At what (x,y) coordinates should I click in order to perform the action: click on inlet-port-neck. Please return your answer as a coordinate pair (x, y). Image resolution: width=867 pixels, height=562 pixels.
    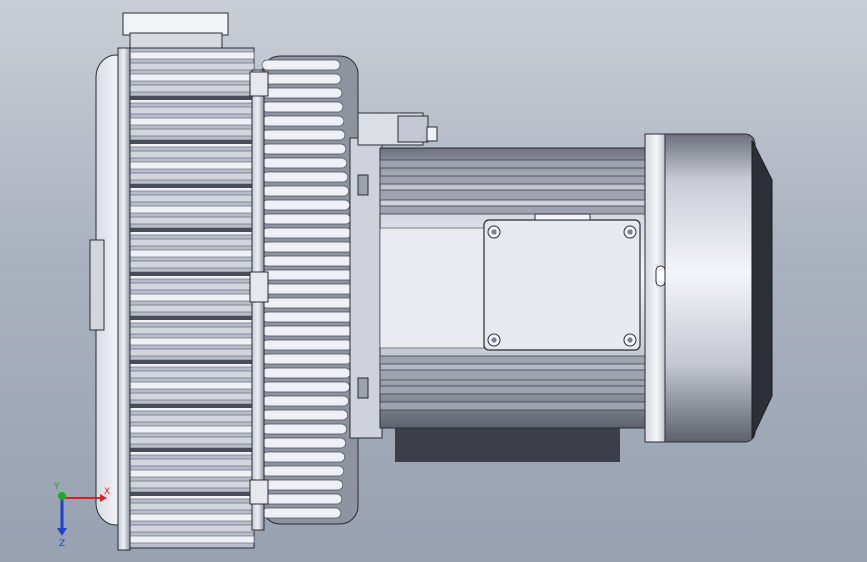
    Looking at the image, I should click on (176, 41).